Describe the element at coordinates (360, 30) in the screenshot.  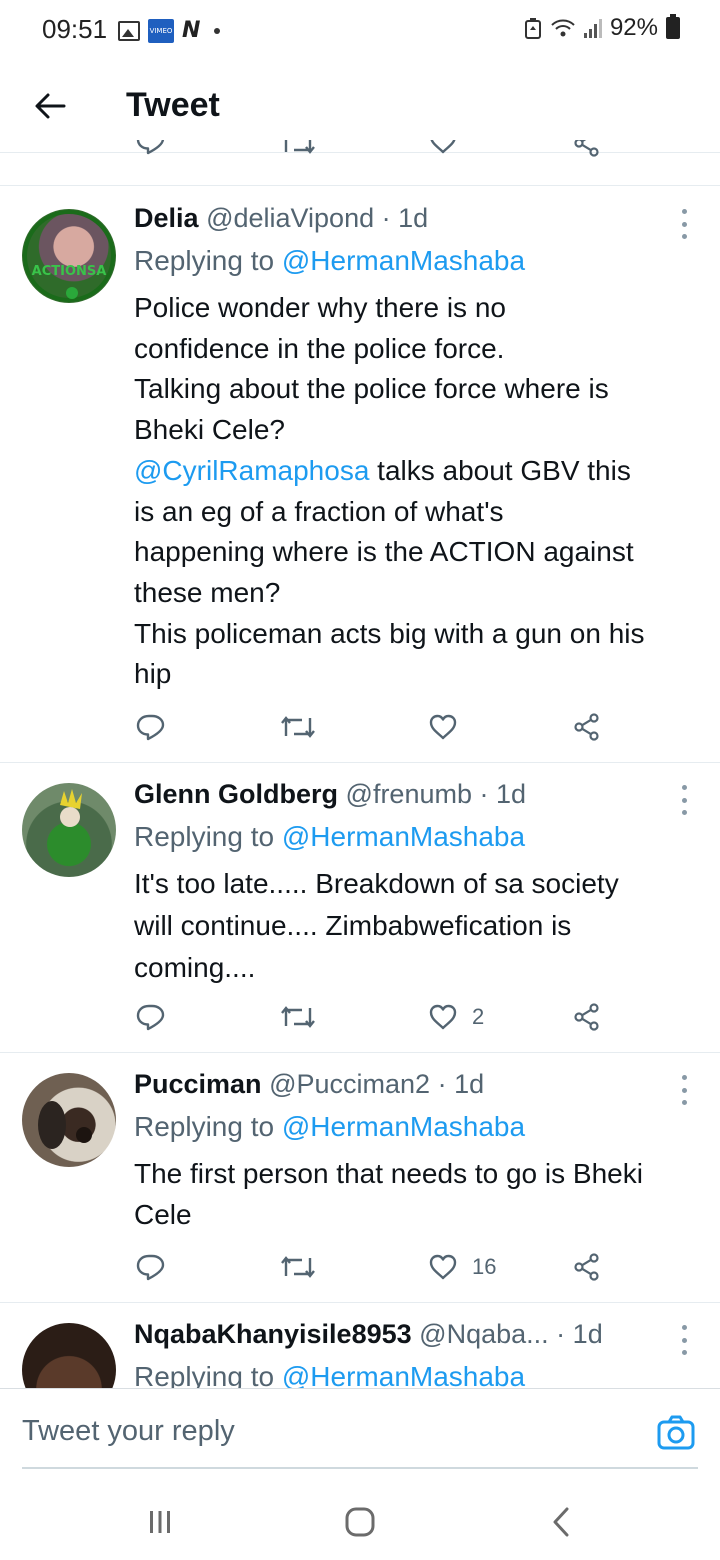
I see `status-bar: 09:51 VIMEO N 92%` at that location.